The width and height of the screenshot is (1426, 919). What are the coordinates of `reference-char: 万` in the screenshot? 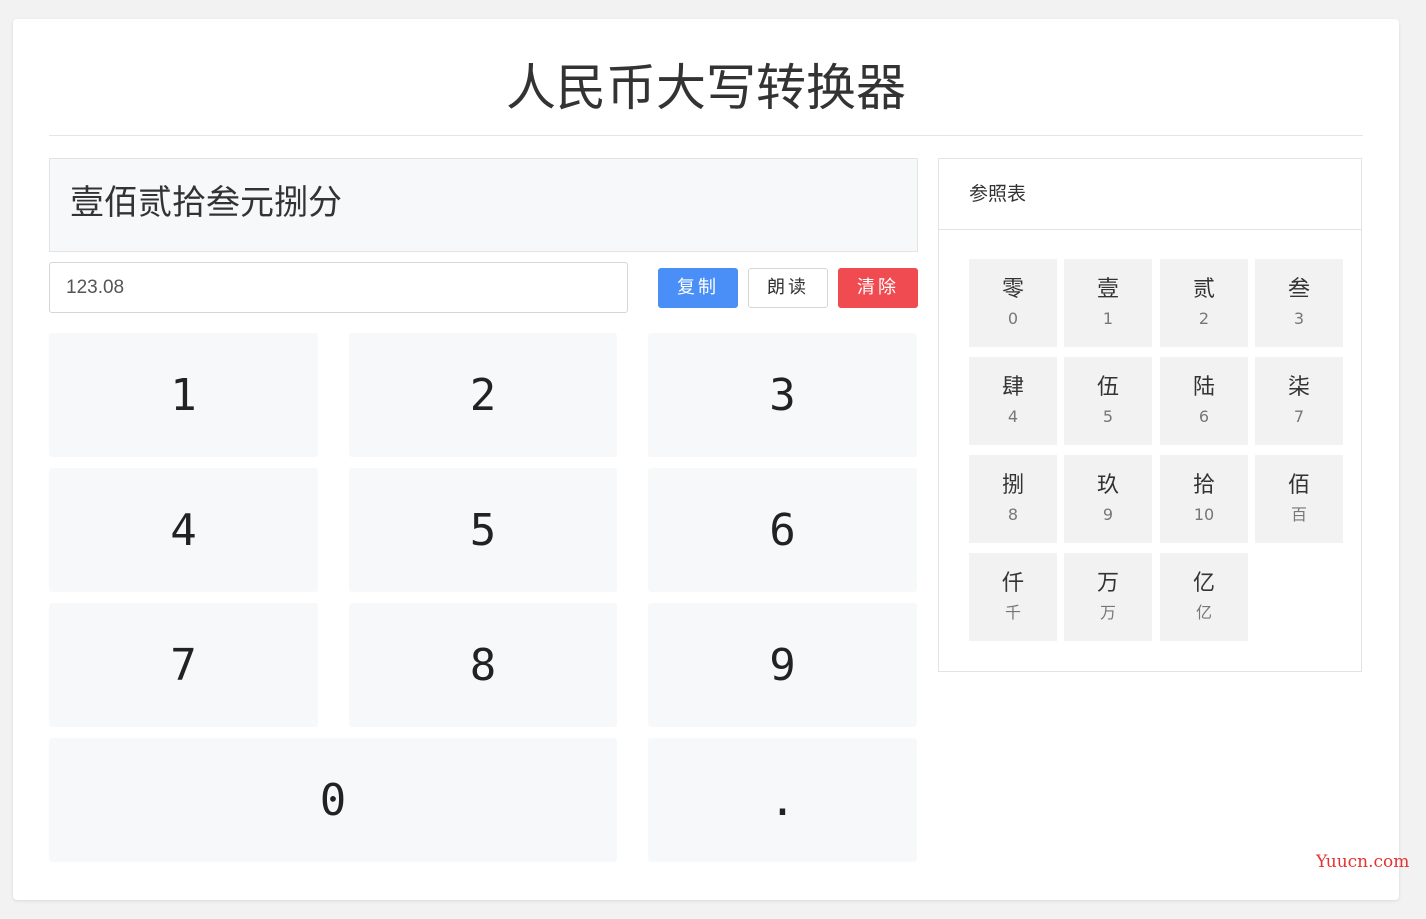 It's located at (1107, 583).